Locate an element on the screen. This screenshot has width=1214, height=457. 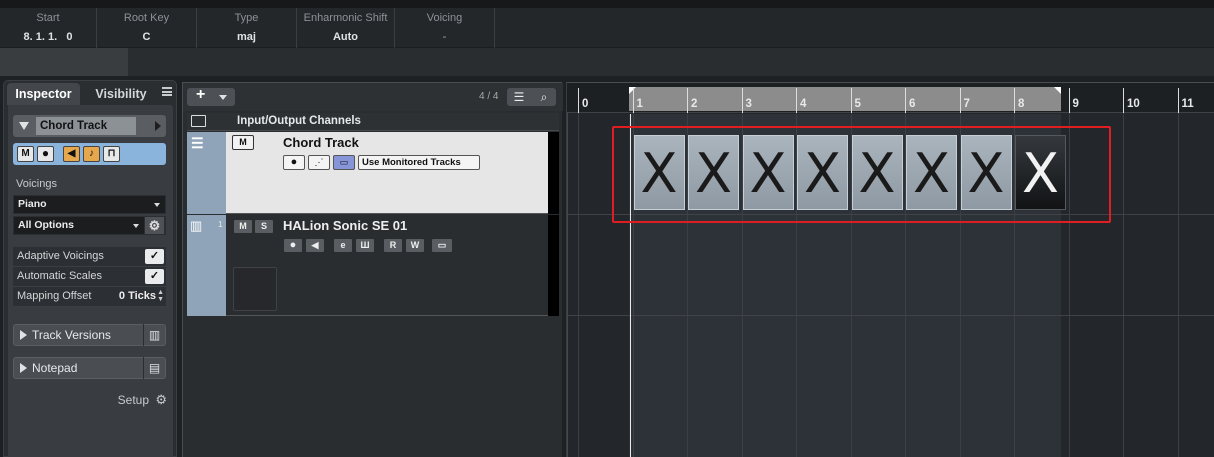
instrument-track-mute-button: M is located at coordinates (243, 226).